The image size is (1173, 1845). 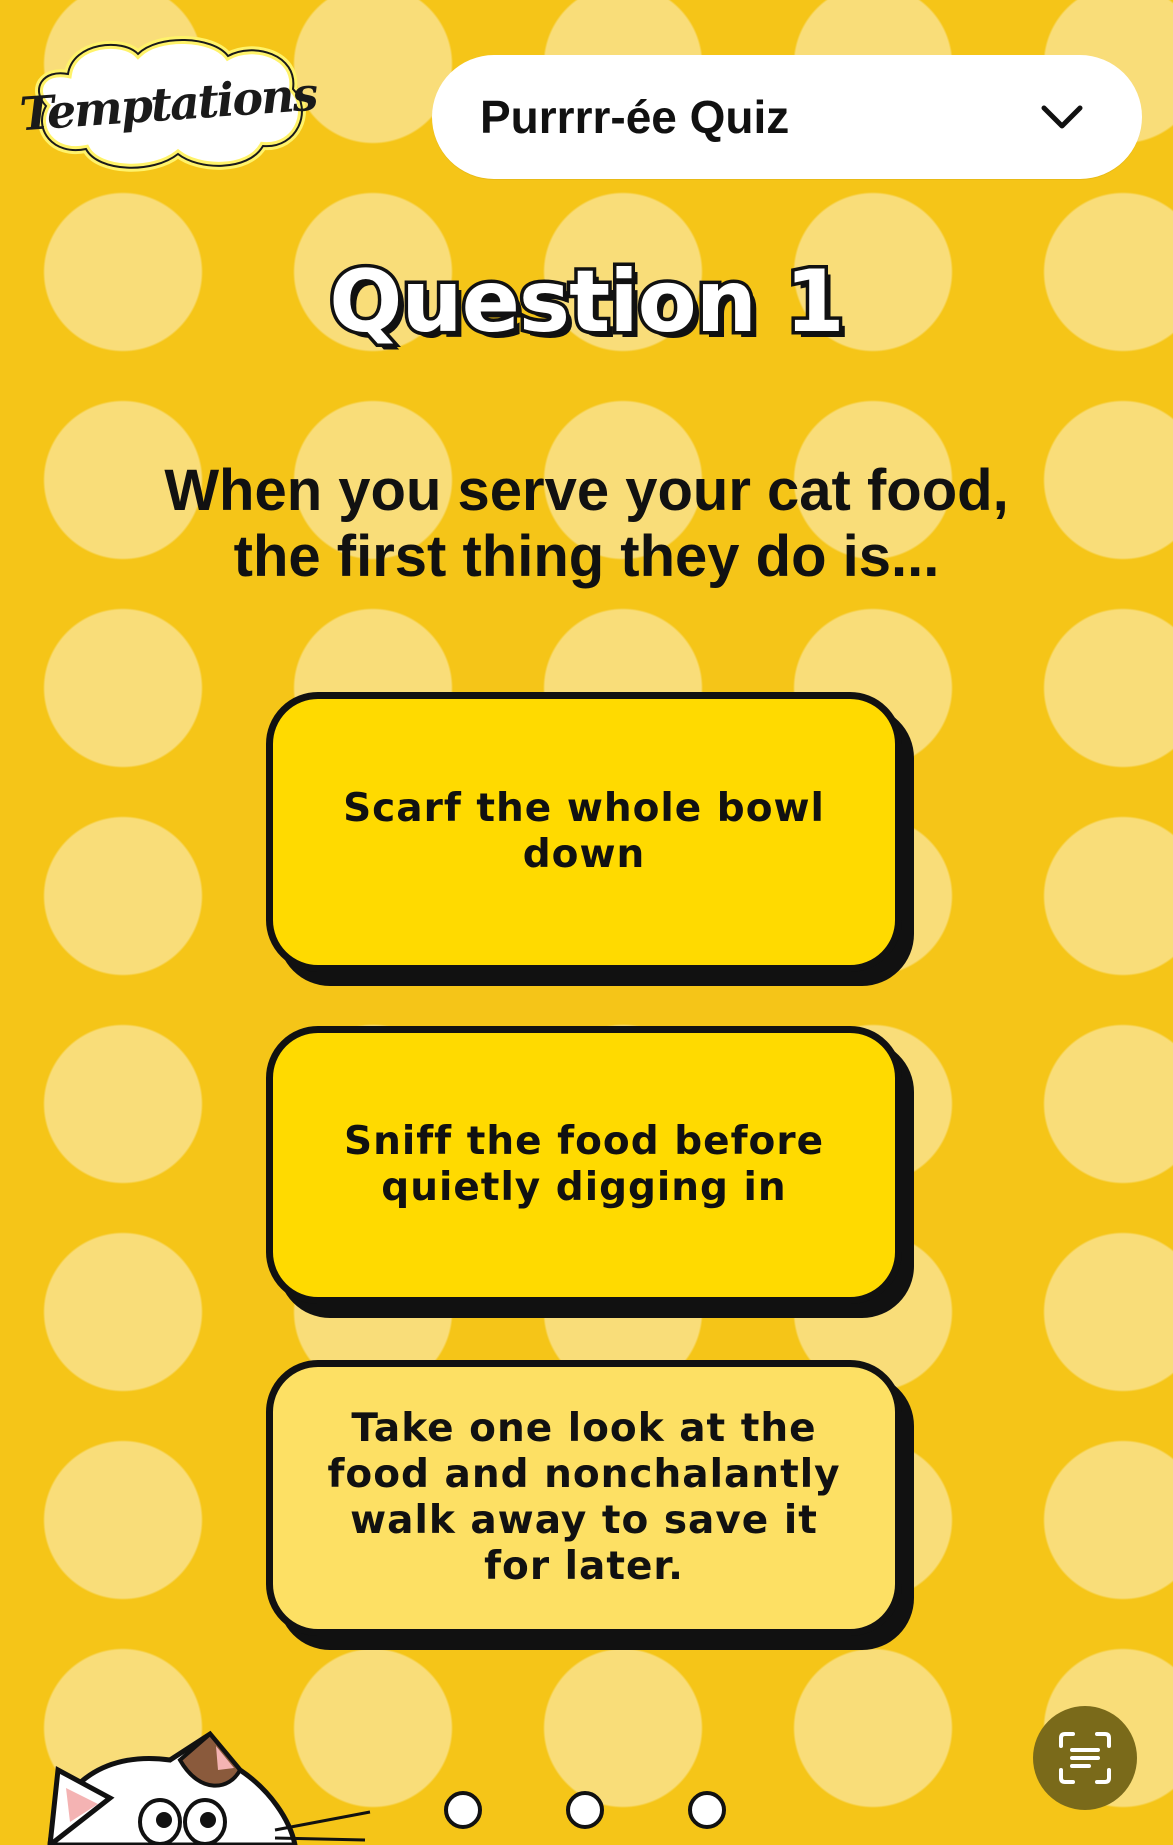 I want to click on temptations-logo: Temptations, so click(x=168, y=104).